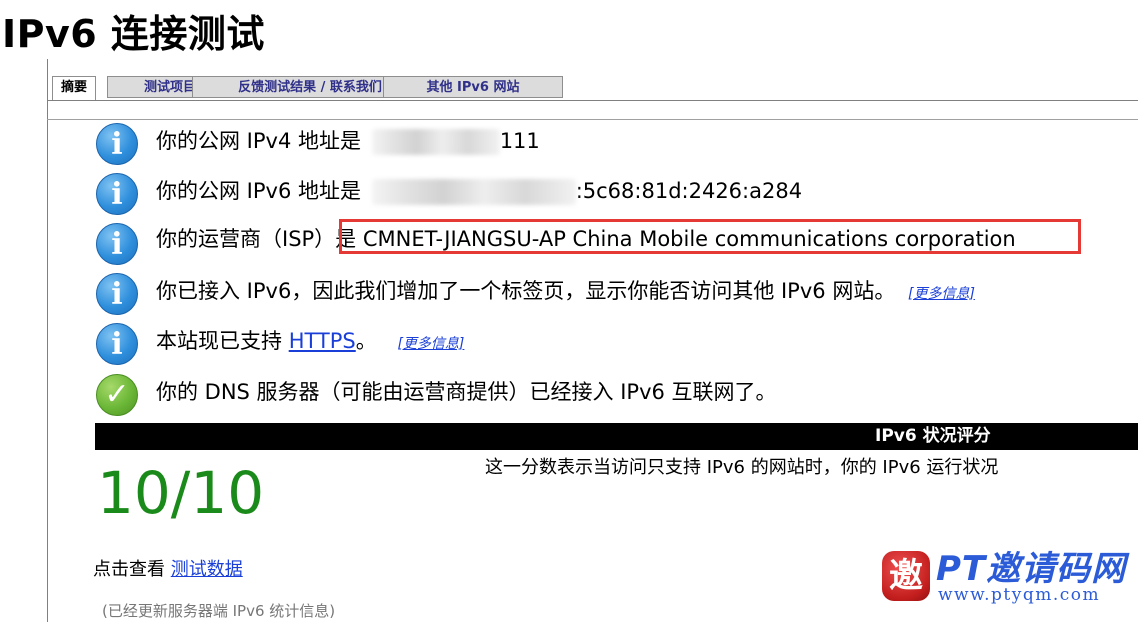 The image size is (1138, 622). Describe the element at coordinates (322, 341) in the screenshot. I see `https-link: HTTPS` at that location.